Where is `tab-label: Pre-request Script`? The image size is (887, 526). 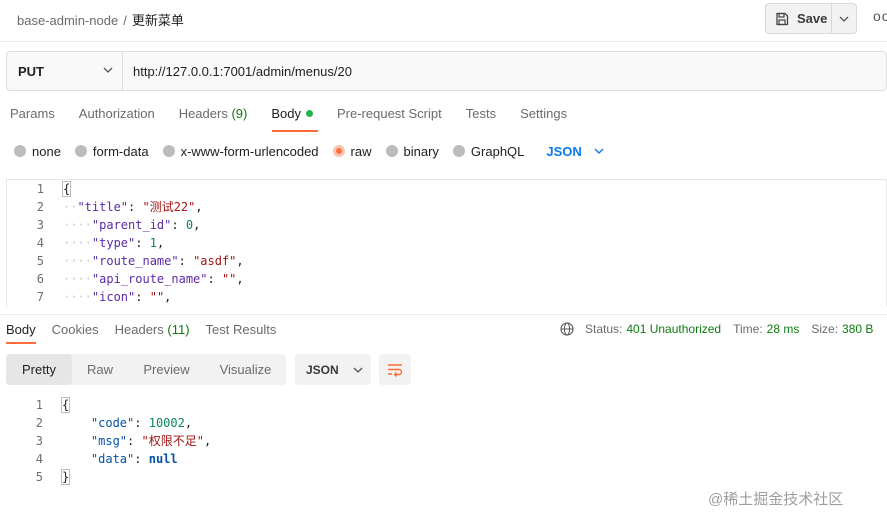 tab-label: Pre-request Script is located at coordinates (389, 113).